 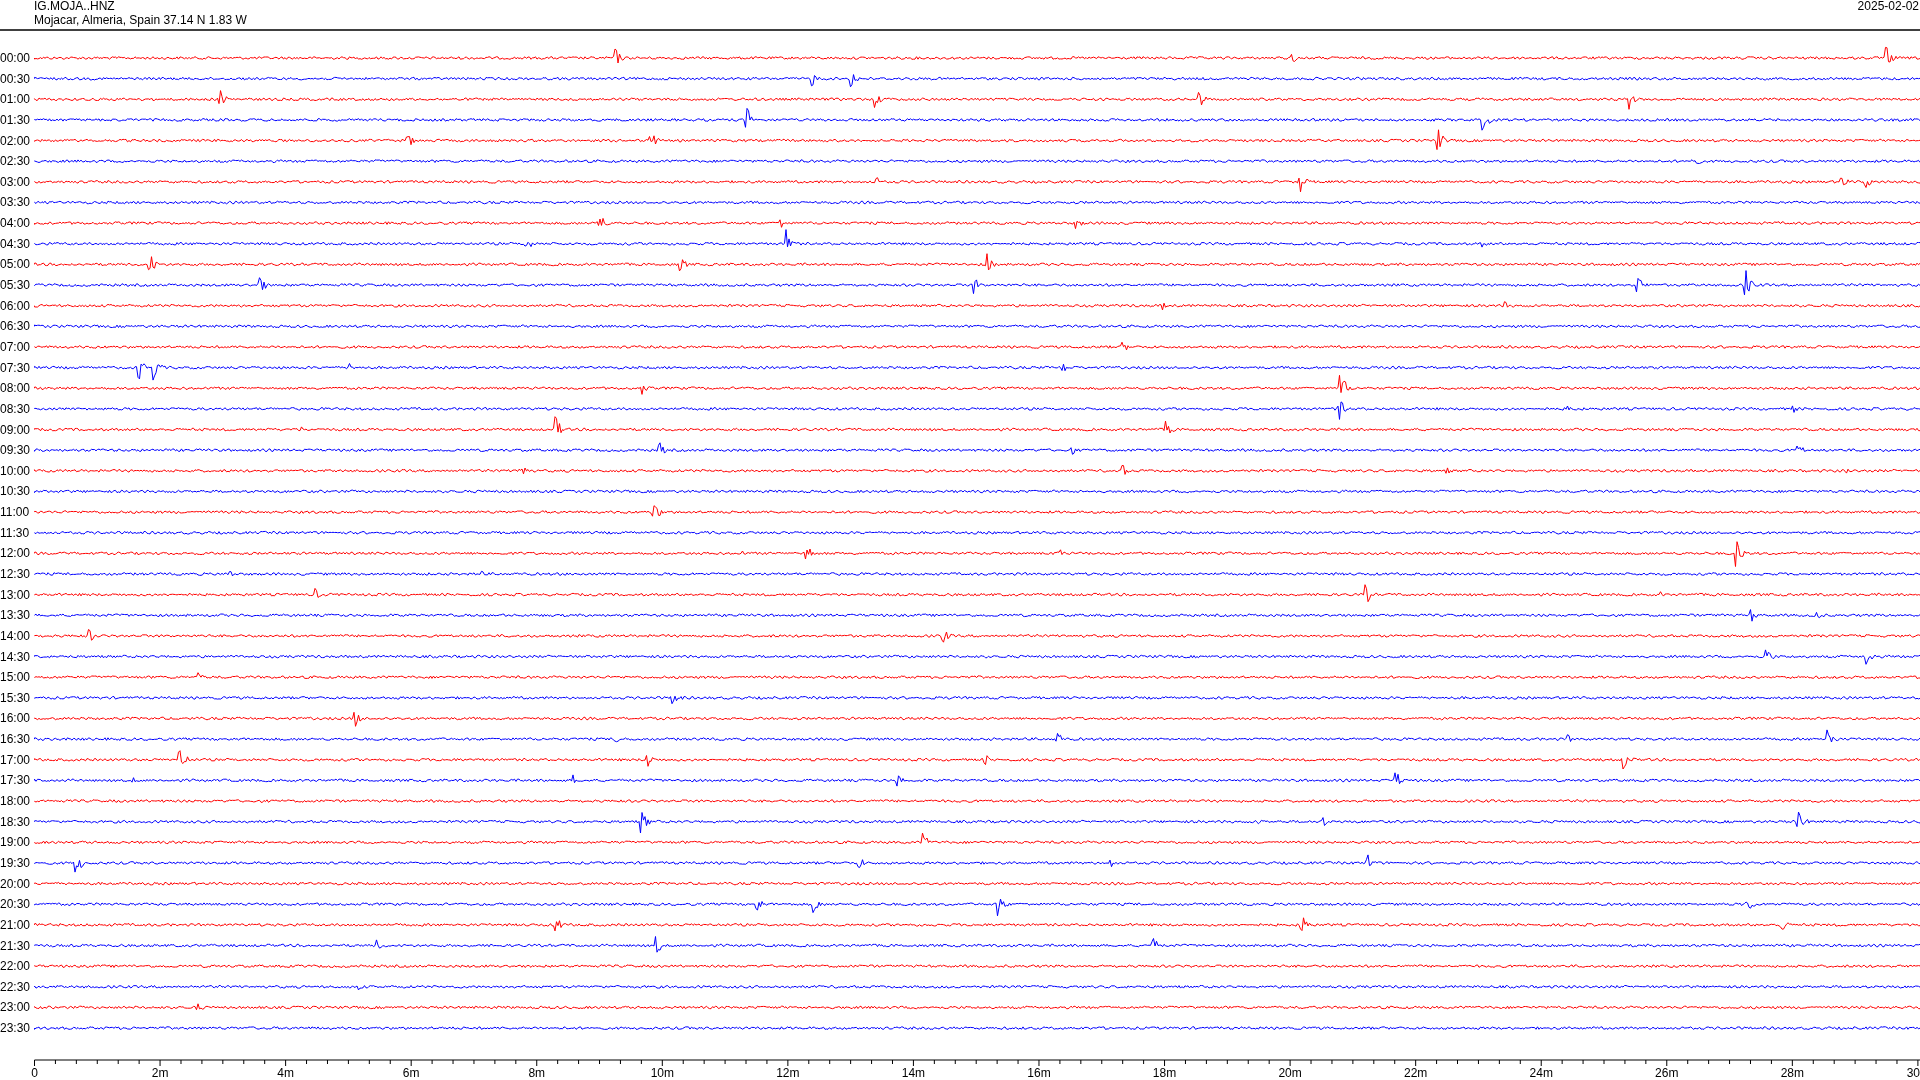 What do you see at coordinates (15, 842) in the screenshot?
I see `time-label: 19:00` at bounding box center [15, 842].